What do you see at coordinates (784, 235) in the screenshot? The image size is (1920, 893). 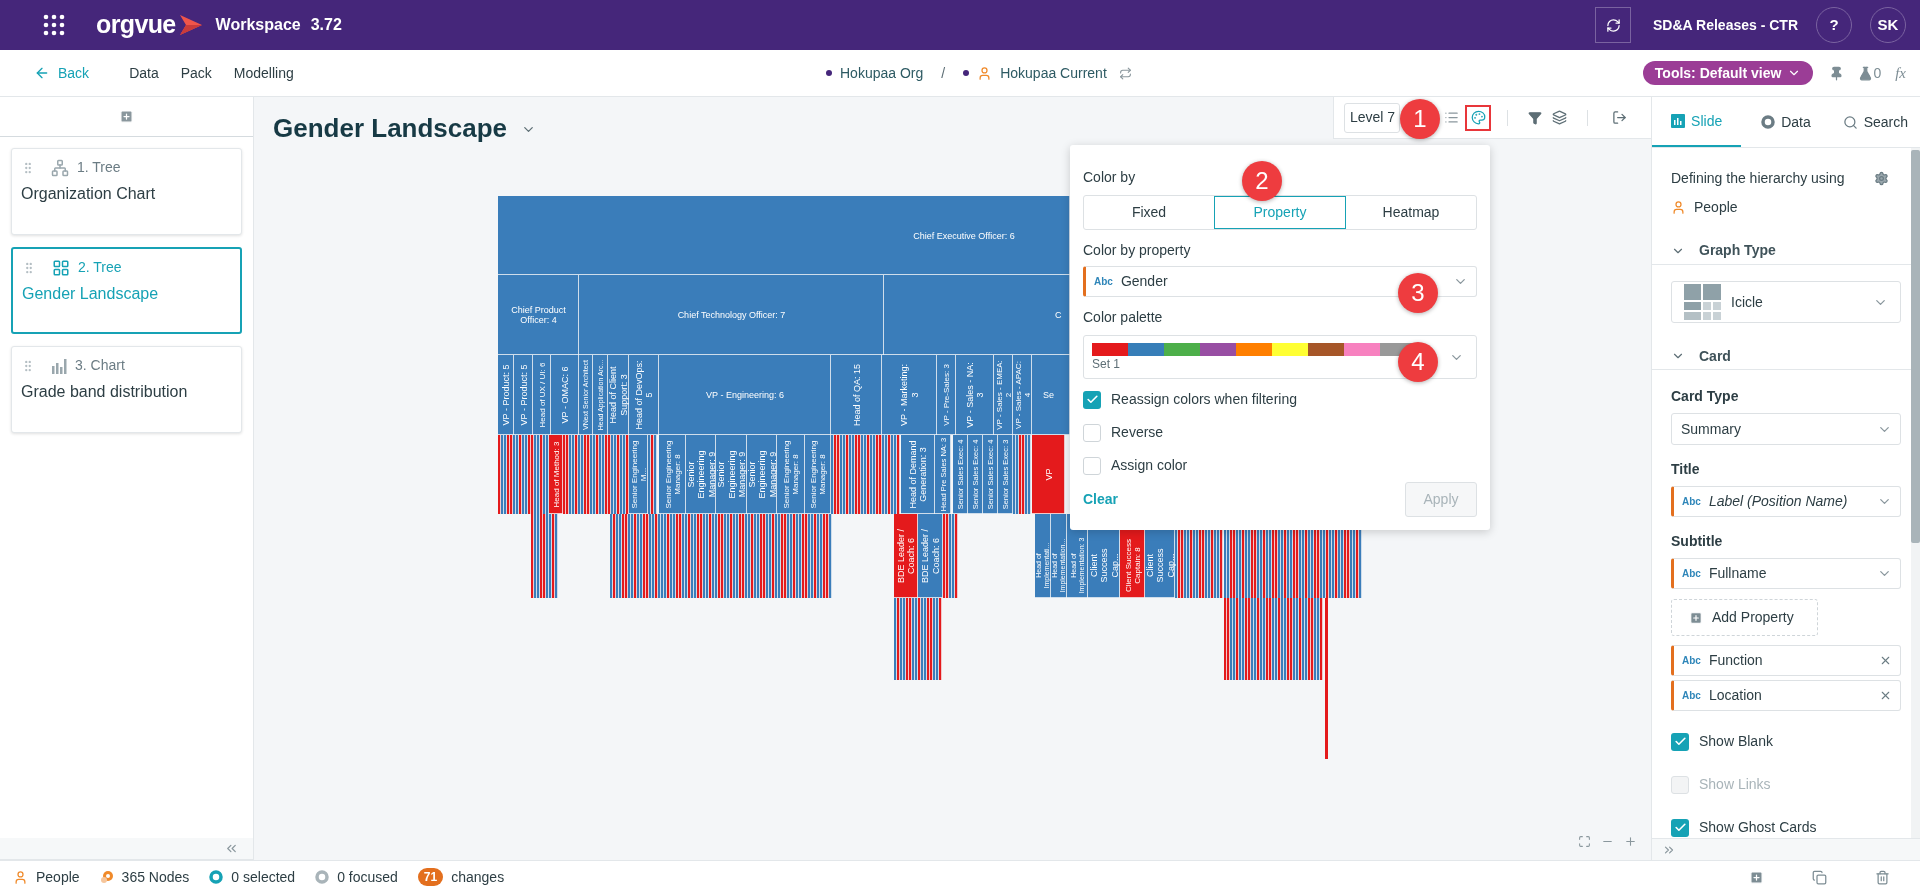 I see `chart-node: Chief Executive Officer: 6` at bounding box center [784, 235].